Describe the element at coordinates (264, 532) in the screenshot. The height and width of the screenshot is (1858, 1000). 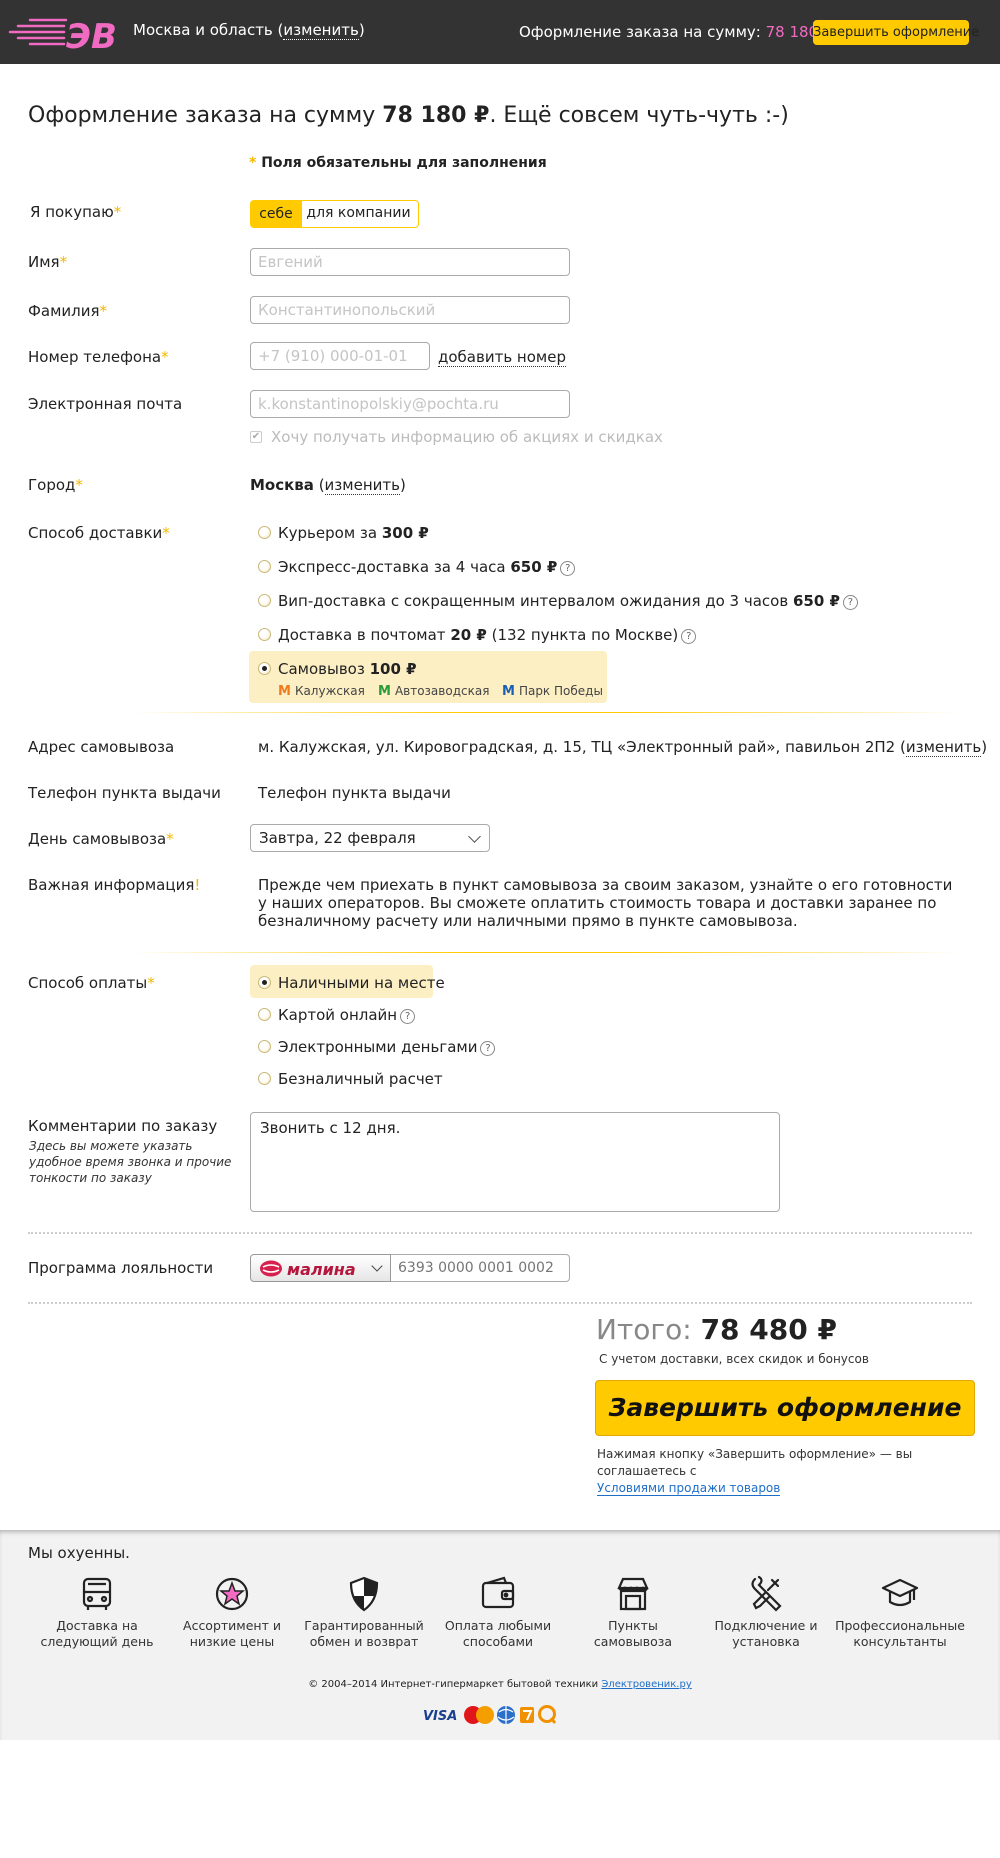
I see `delivery-courier-radio` at that location.